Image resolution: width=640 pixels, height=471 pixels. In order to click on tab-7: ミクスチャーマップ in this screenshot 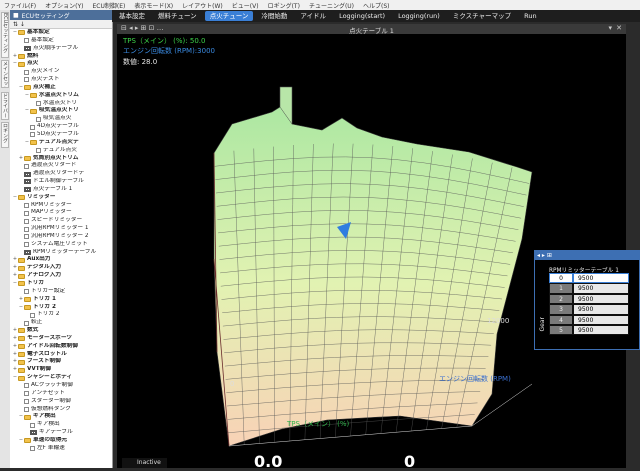, I will do `click(482, 16)`.